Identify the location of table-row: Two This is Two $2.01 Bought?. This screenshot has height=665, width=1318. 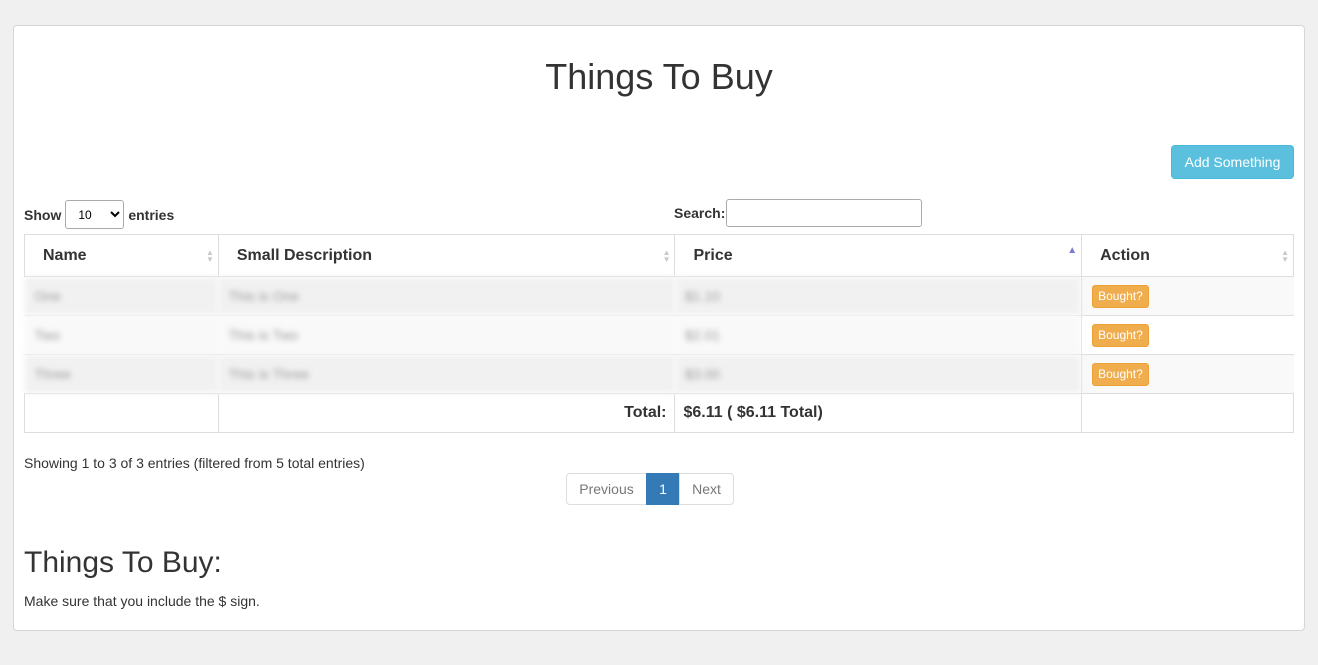
(659, 335).